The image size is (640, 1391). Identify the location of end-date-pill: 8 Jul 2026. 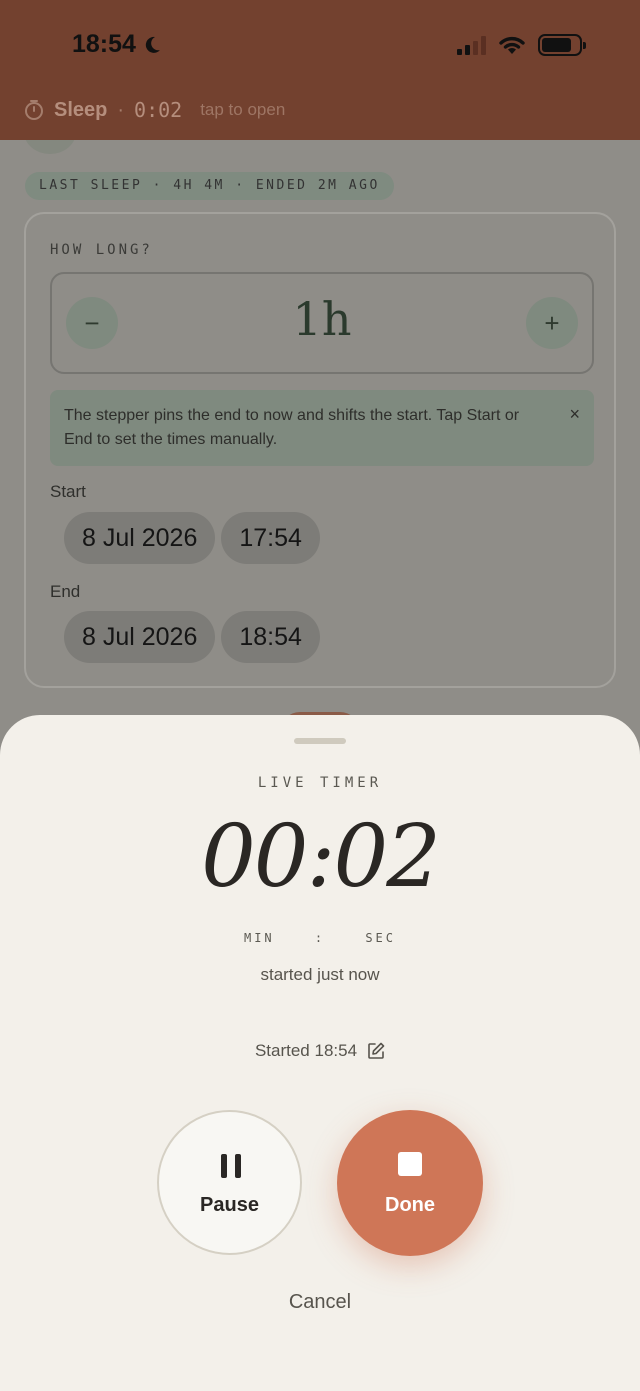
(140, 637).